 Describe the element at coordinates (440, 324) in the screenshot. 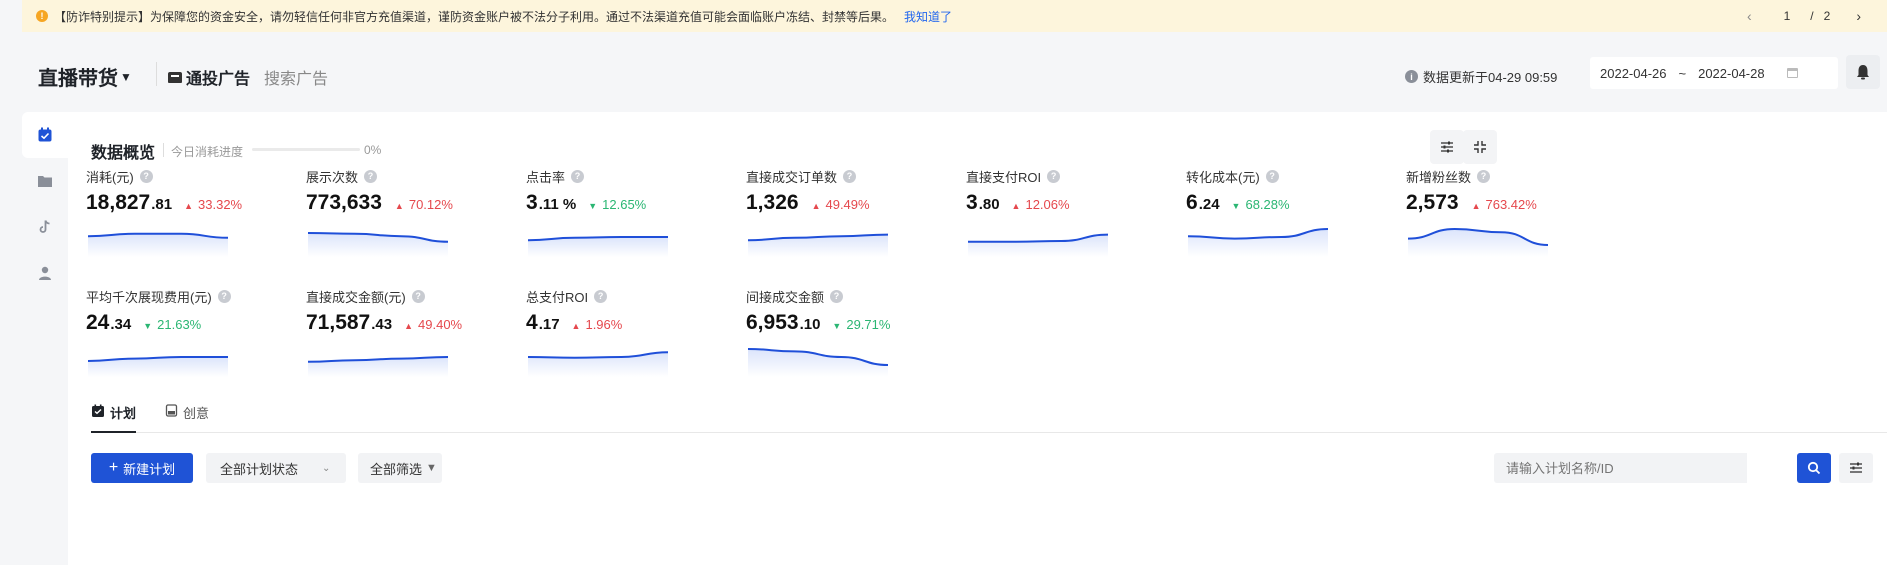

I see `metric-change-value: 49.40%` at that location.